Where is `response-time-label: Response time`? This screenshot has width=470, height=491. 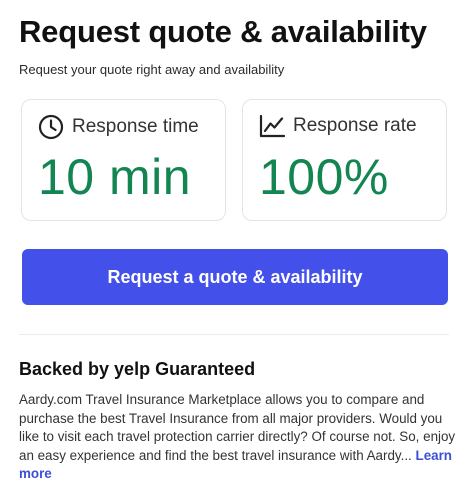
response-time-label: Response time is located at coordinates (135, 126).